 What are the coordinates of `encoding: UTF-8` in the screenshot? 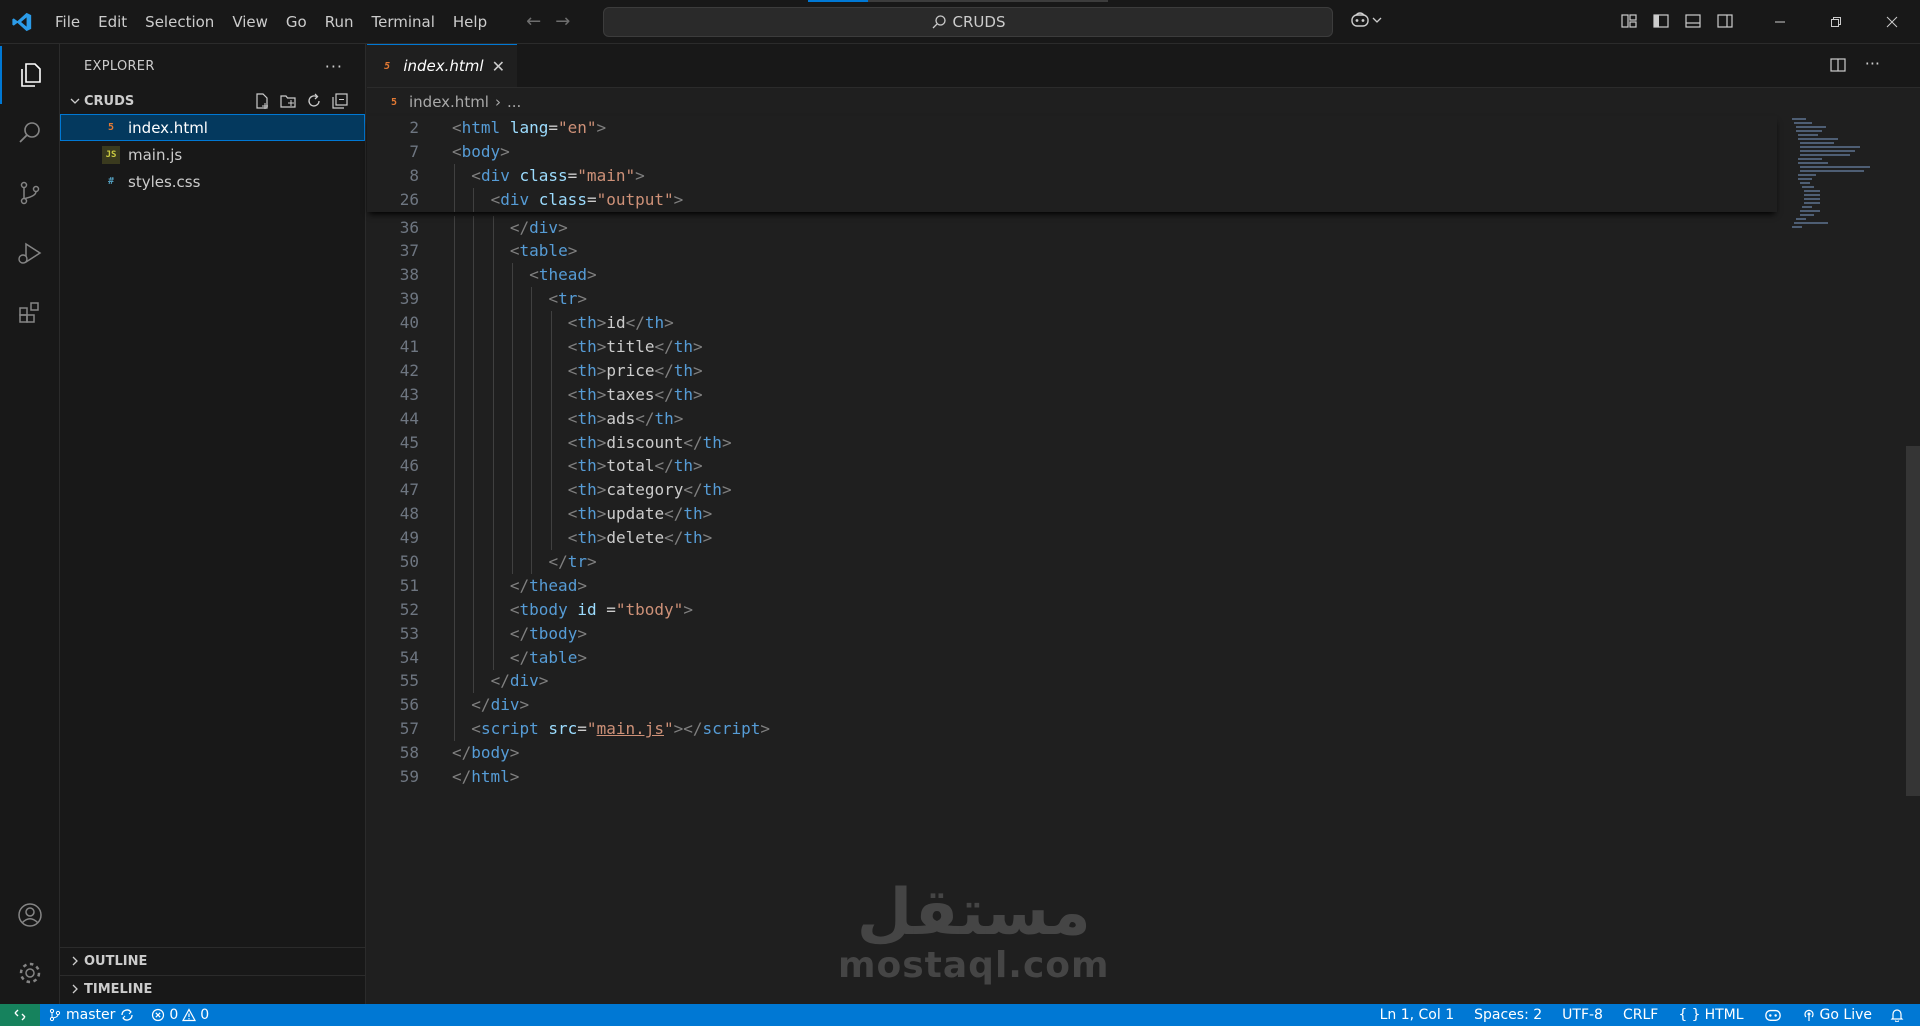 It's located at (1582, 1015).